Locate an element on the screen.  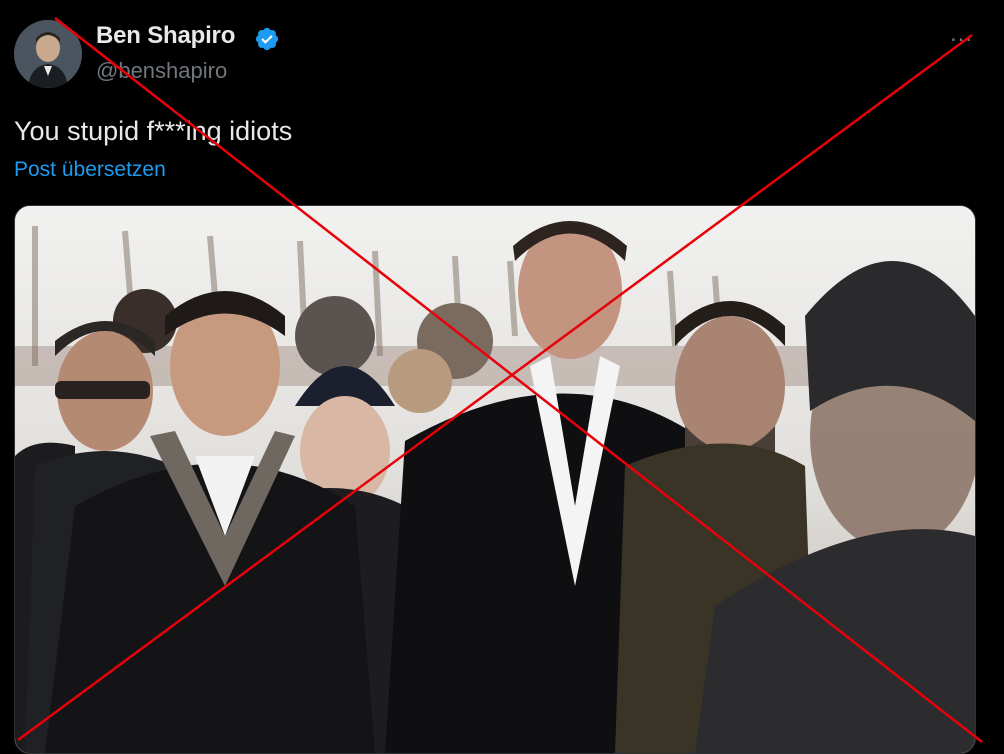
avatar-photo is located at coordinates (48, 54).